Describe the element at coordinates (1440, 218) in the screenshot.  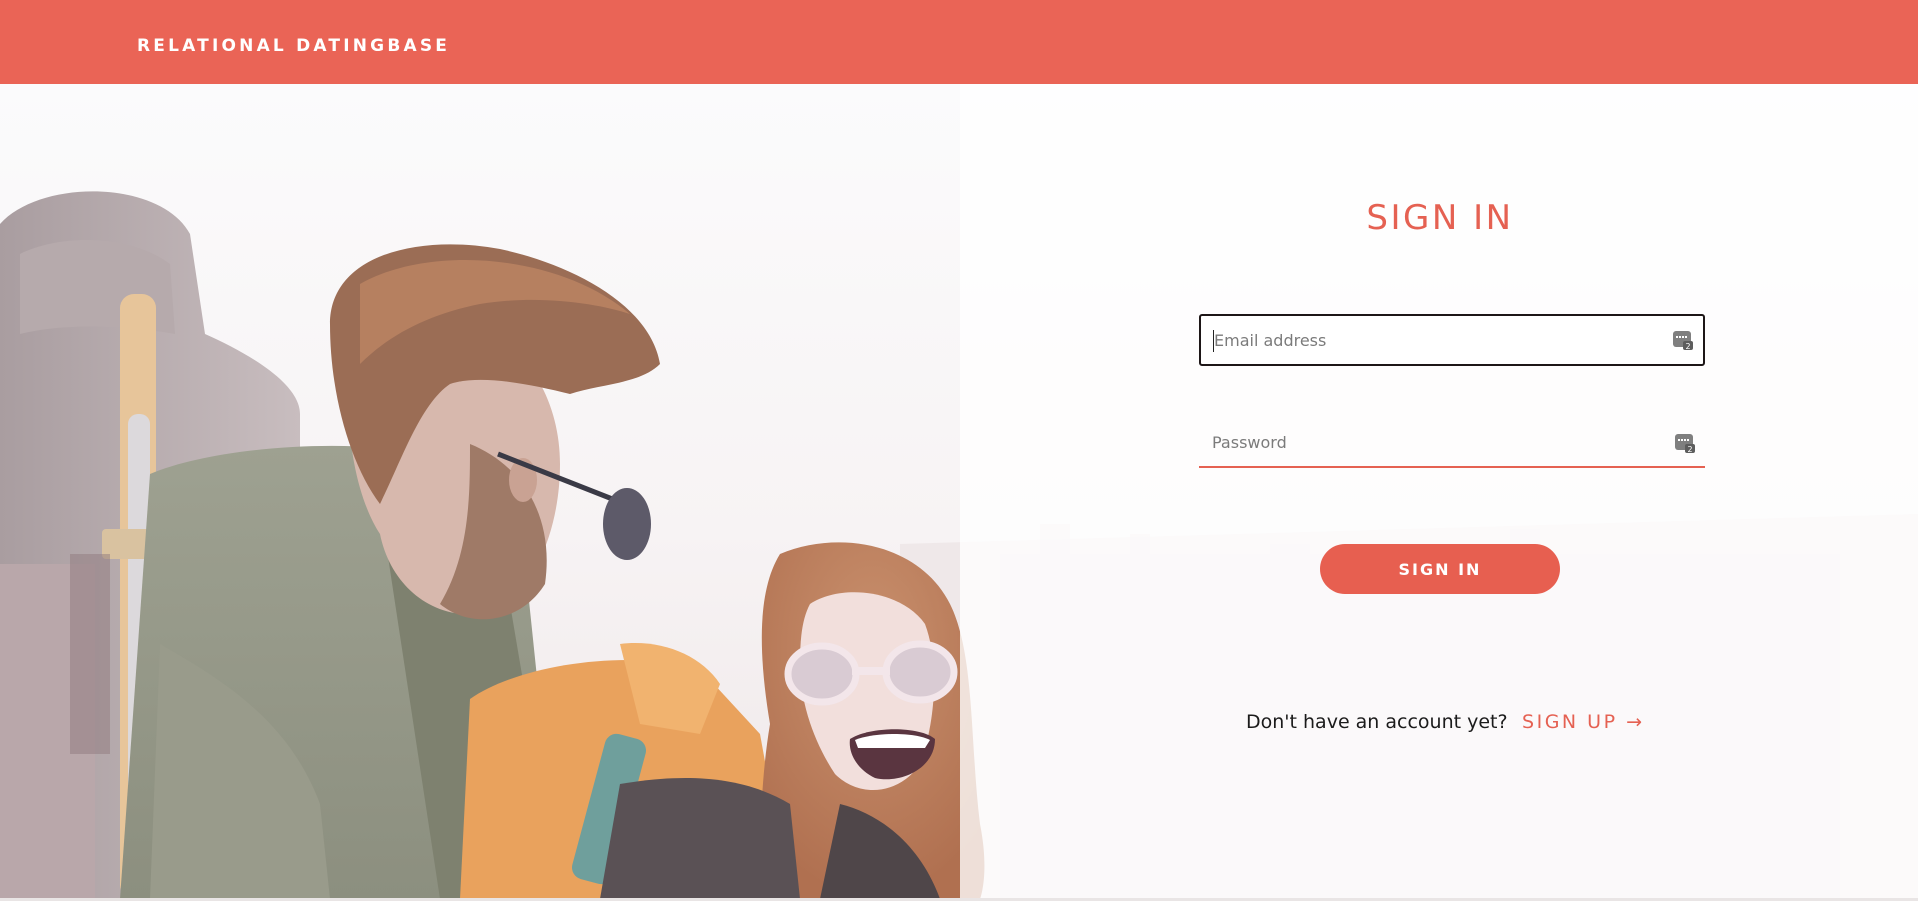
I see `signin-title: SIGN IN` at that location.